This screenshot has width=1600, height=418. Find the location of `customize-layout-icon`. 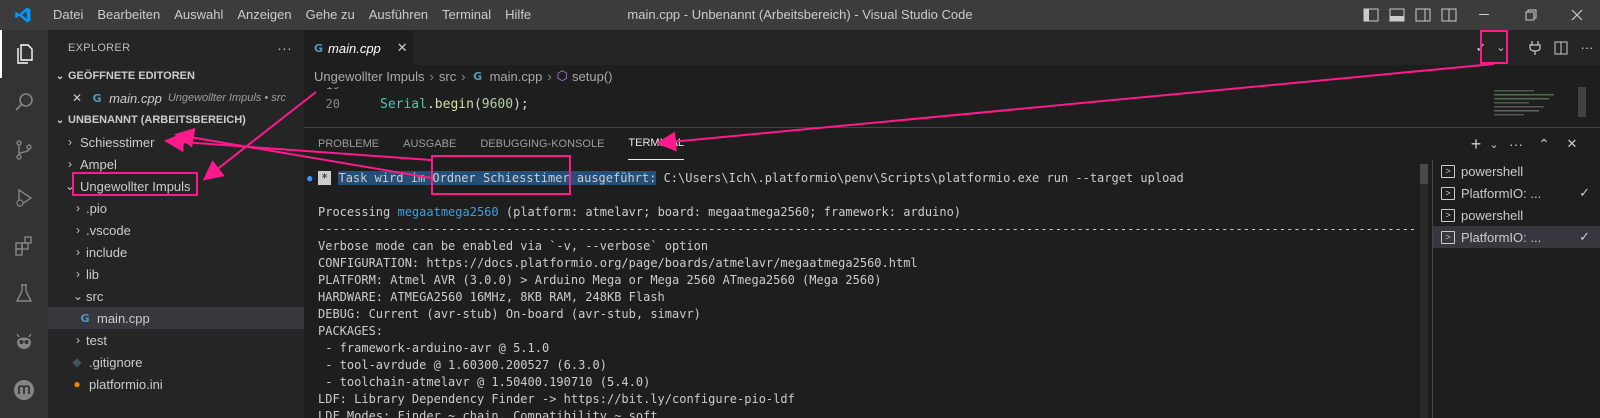

customize-layout-icon is located at coordinates (1449, 15).